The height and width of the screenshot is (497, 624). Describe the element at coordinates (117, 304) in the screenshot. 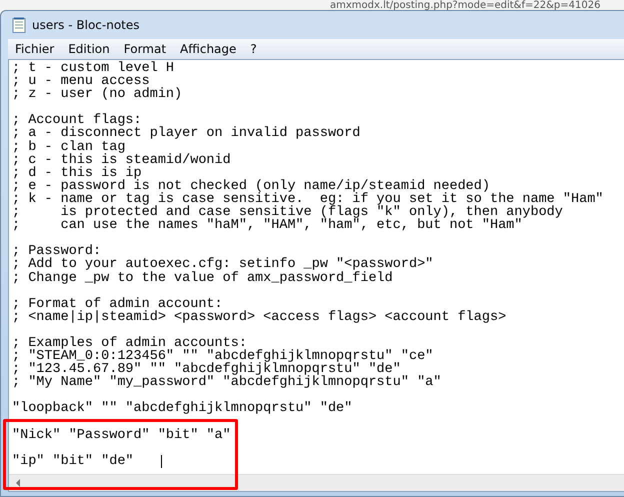

I see `text-line: ; Format of admin account:` at that location.